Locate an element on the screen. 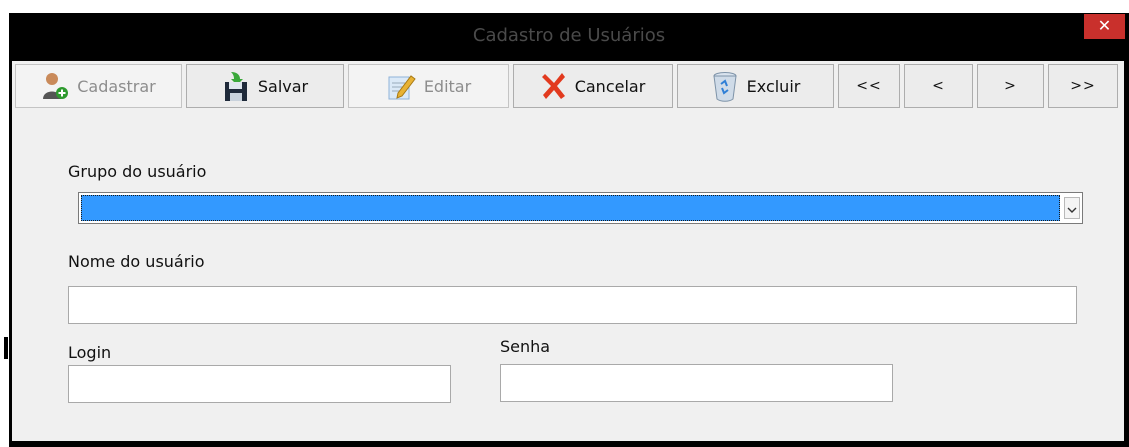 The height and width of the screenshot is (447, 1129). last-record-label: >> is located at coordinates (1083, 86).